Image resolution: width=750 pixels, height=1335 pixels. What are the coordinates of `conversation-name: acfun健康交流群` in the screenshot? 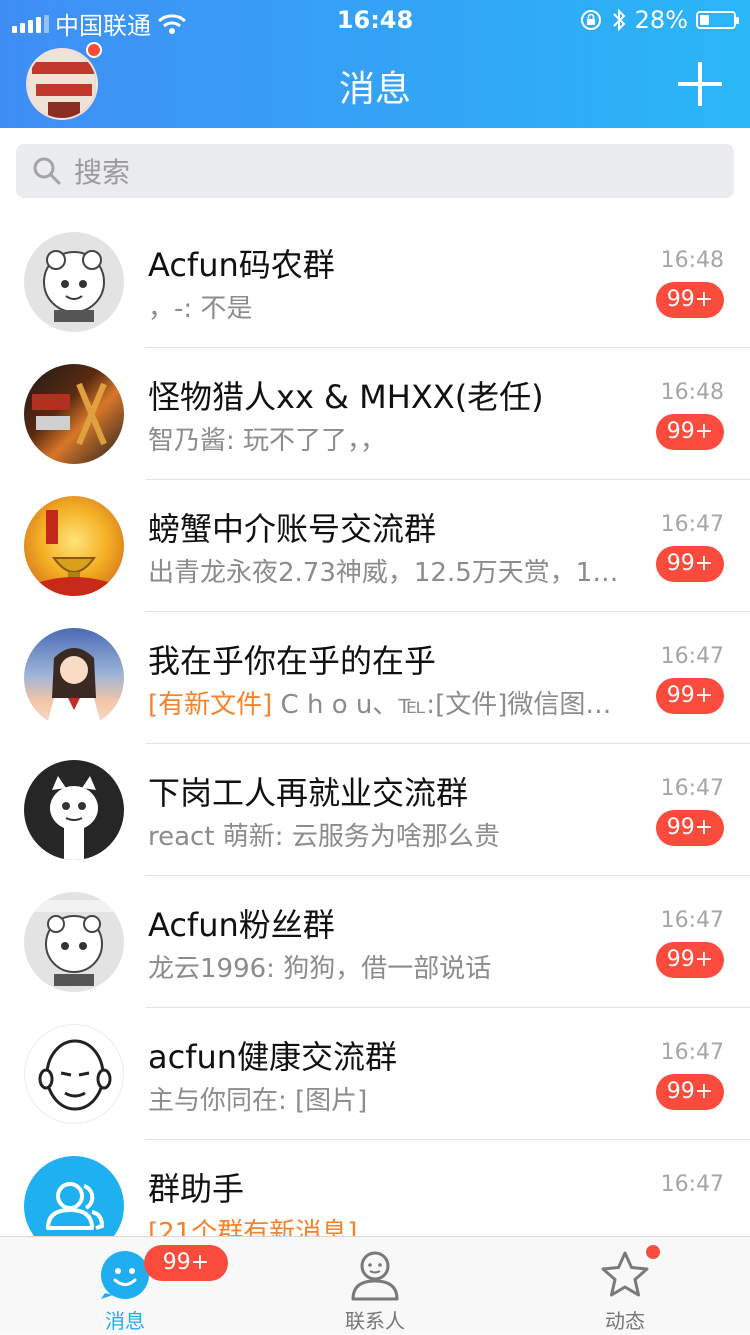 It's located at (273, 1057).